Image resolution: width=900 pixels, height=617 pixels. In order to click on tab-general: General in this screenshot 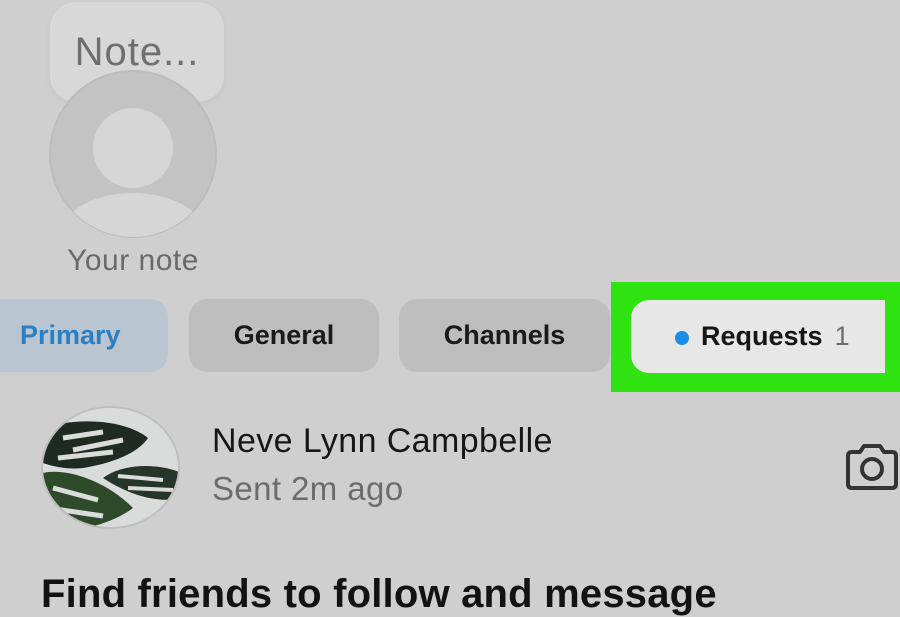, I will do `click(284, 335)`.